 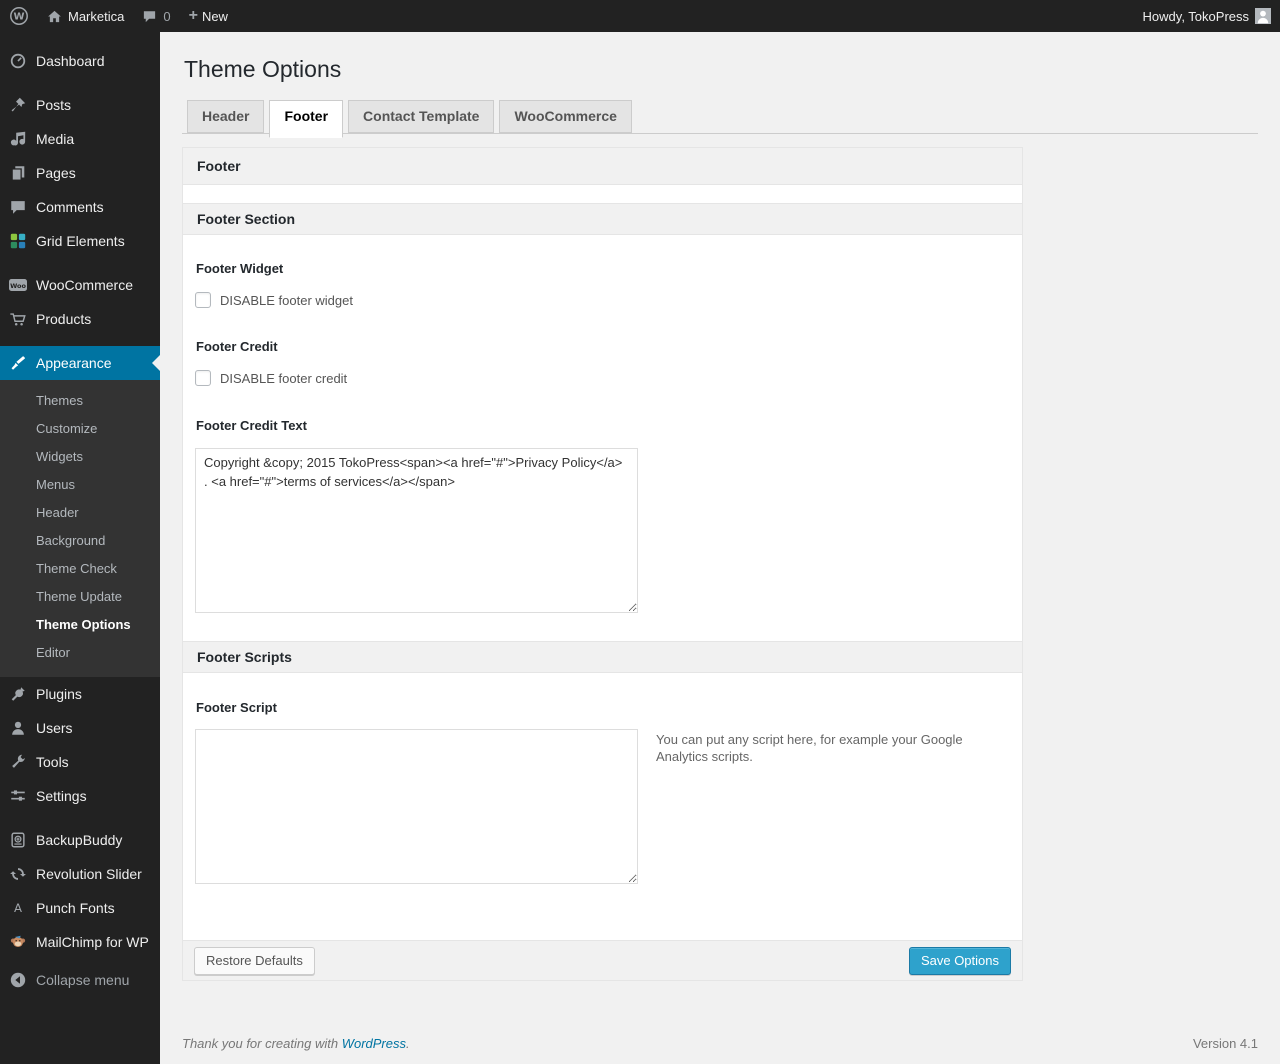 I want to click on wordpress-link: WordPress, so click(x=374, y=1043).